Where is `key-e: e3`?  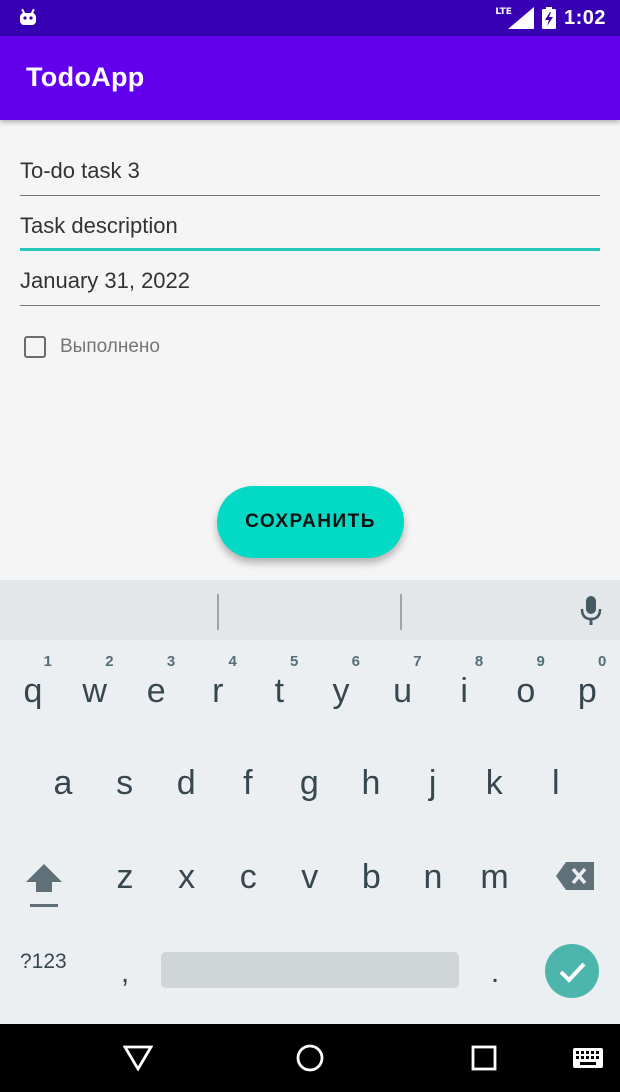 key-e: e3 is located at coordinates (156, 689).